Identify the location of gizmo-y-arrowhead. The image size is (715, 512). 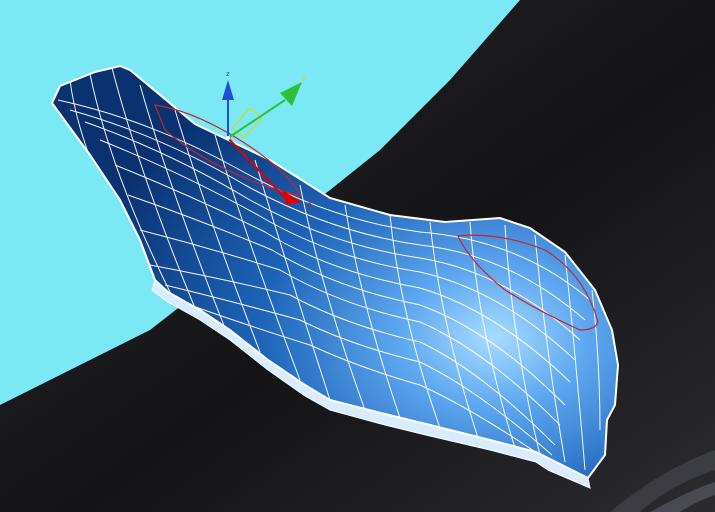
(291, 94).